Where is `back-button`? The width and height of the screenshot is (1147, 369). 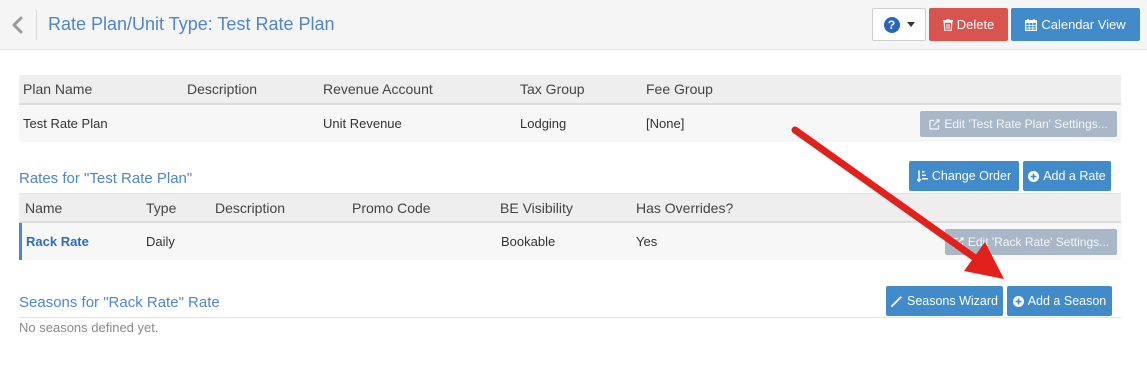 back-button is located at coordinates (17, 25).